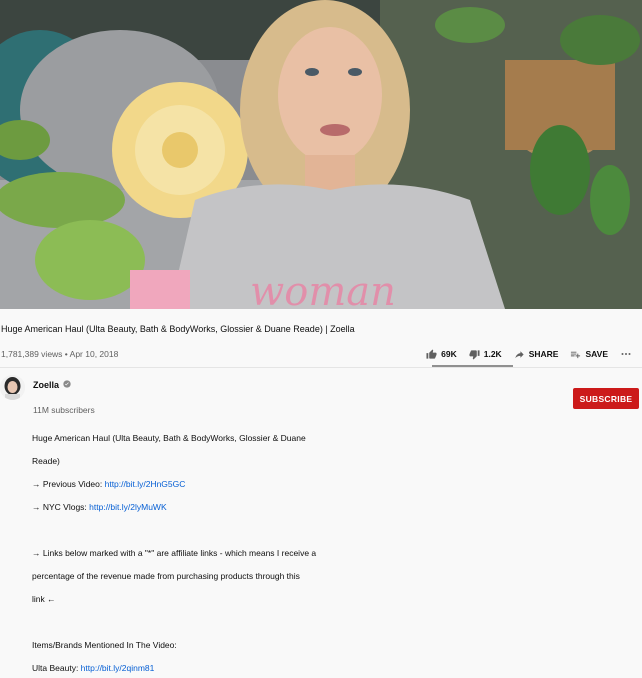  I want to click on previous-video-line: → Previous Video: http://bit.ly/2HnG5GC, so click(108, 484).